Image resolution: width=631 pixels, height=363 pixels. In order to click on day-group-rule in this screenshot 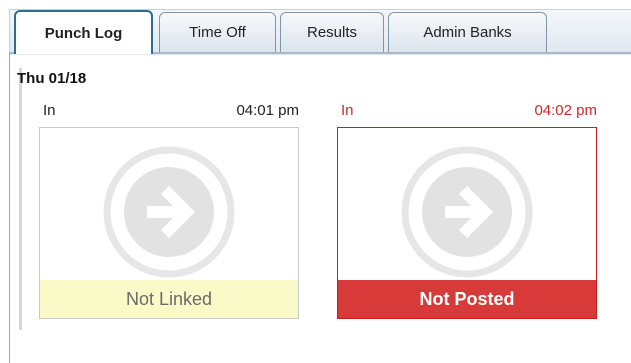, I will do `click(20, 199)`.